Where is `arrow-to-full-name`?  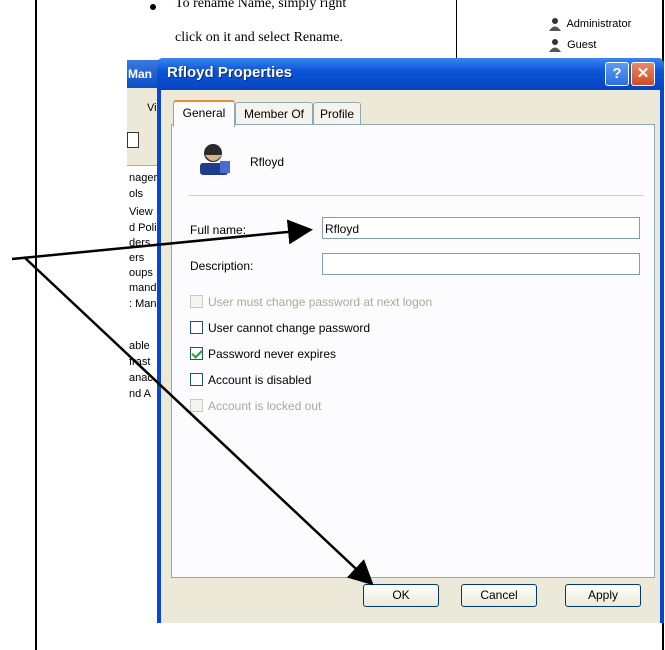
arrow-to-full-name is located at coordinates (162, 240).